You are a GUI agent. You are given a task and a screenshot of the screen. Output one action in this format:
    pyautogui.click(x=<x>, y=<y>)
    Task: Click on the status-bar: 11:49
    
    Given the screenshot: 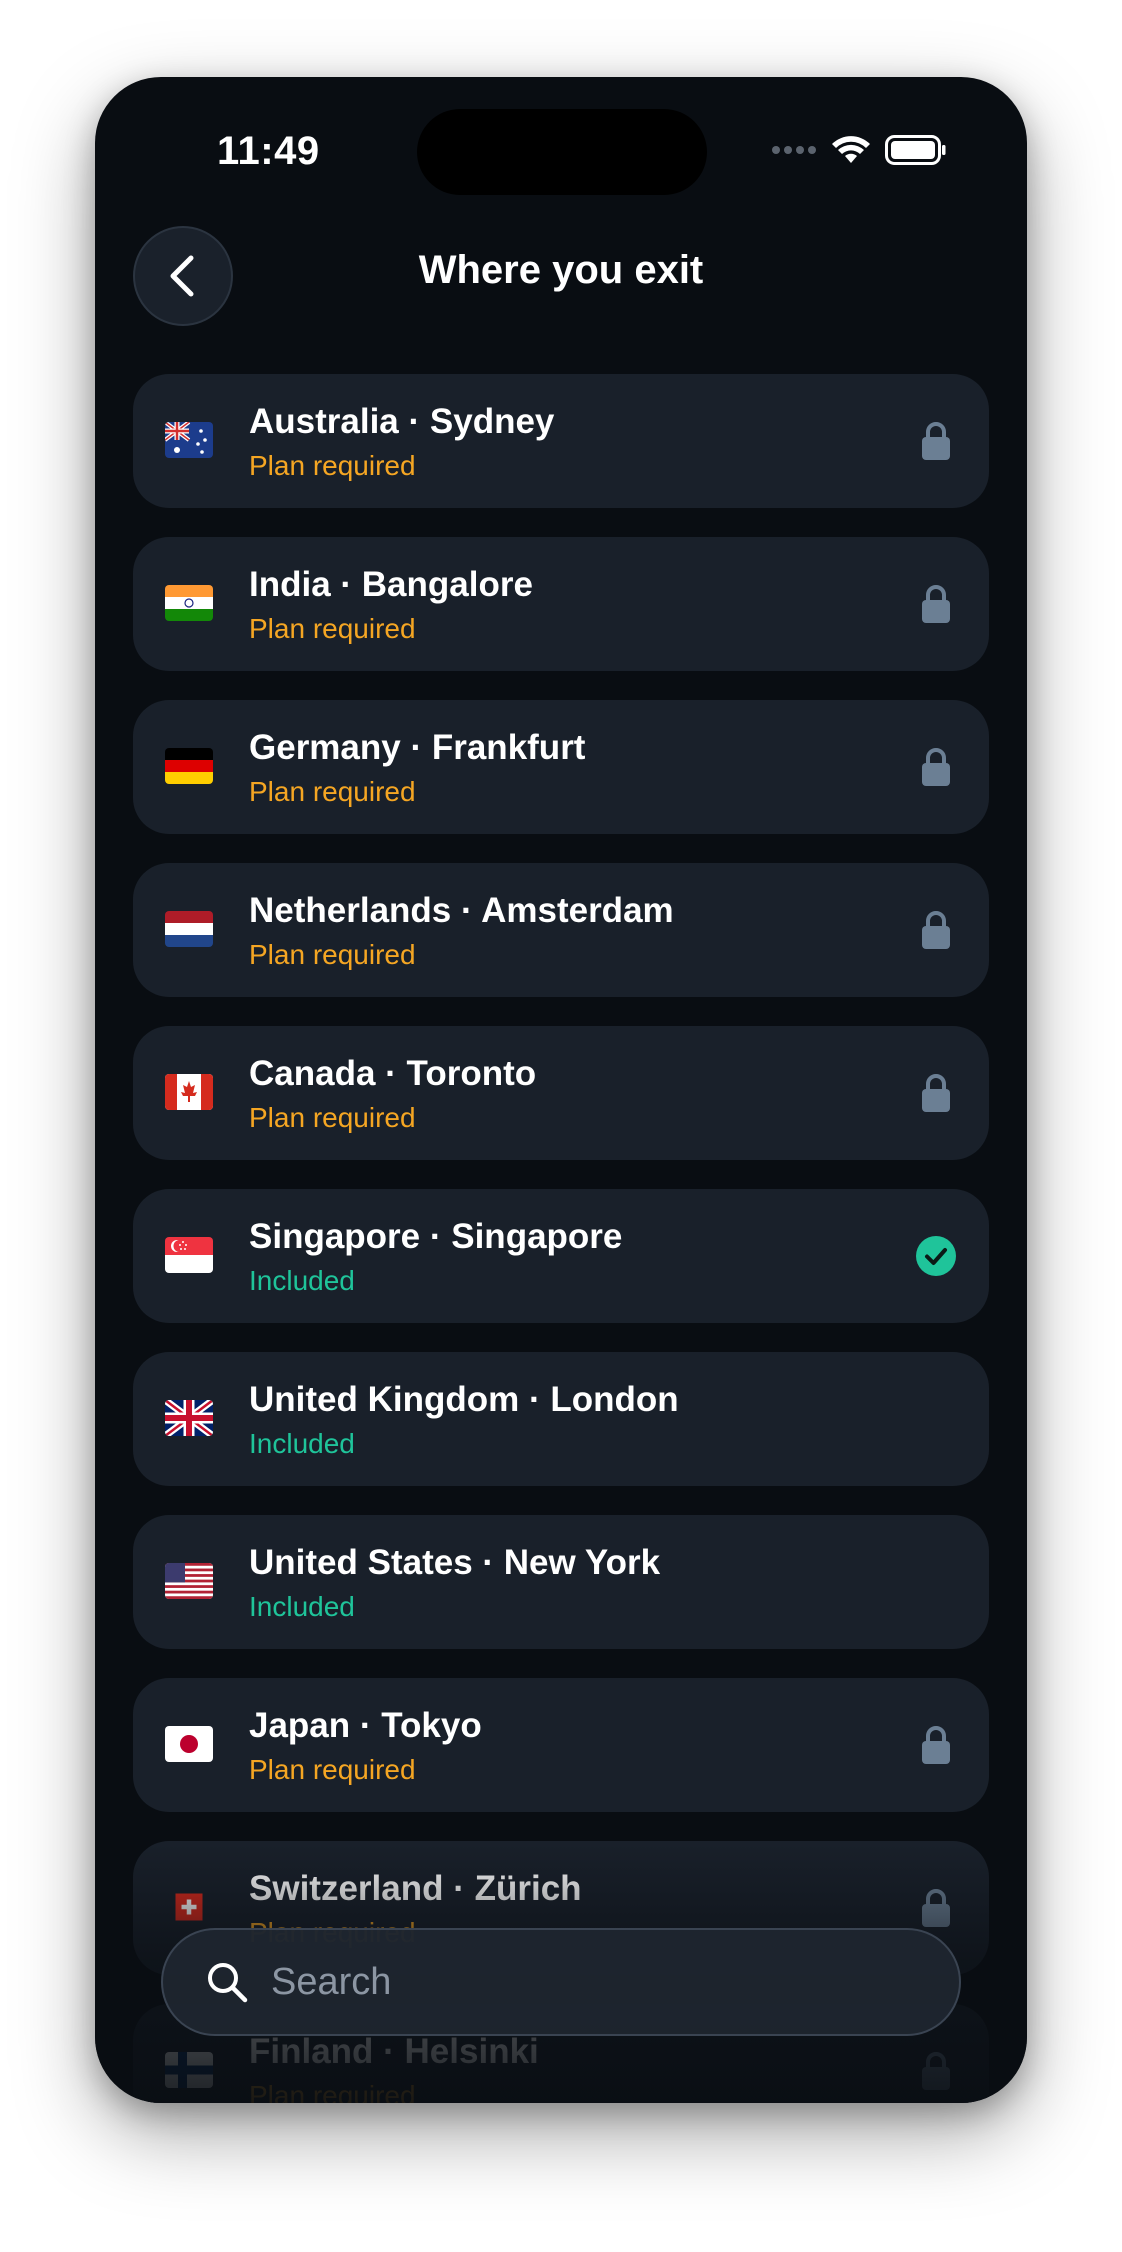 What is the action you would take?
    pyautogui.click(x=561, y=147)
    